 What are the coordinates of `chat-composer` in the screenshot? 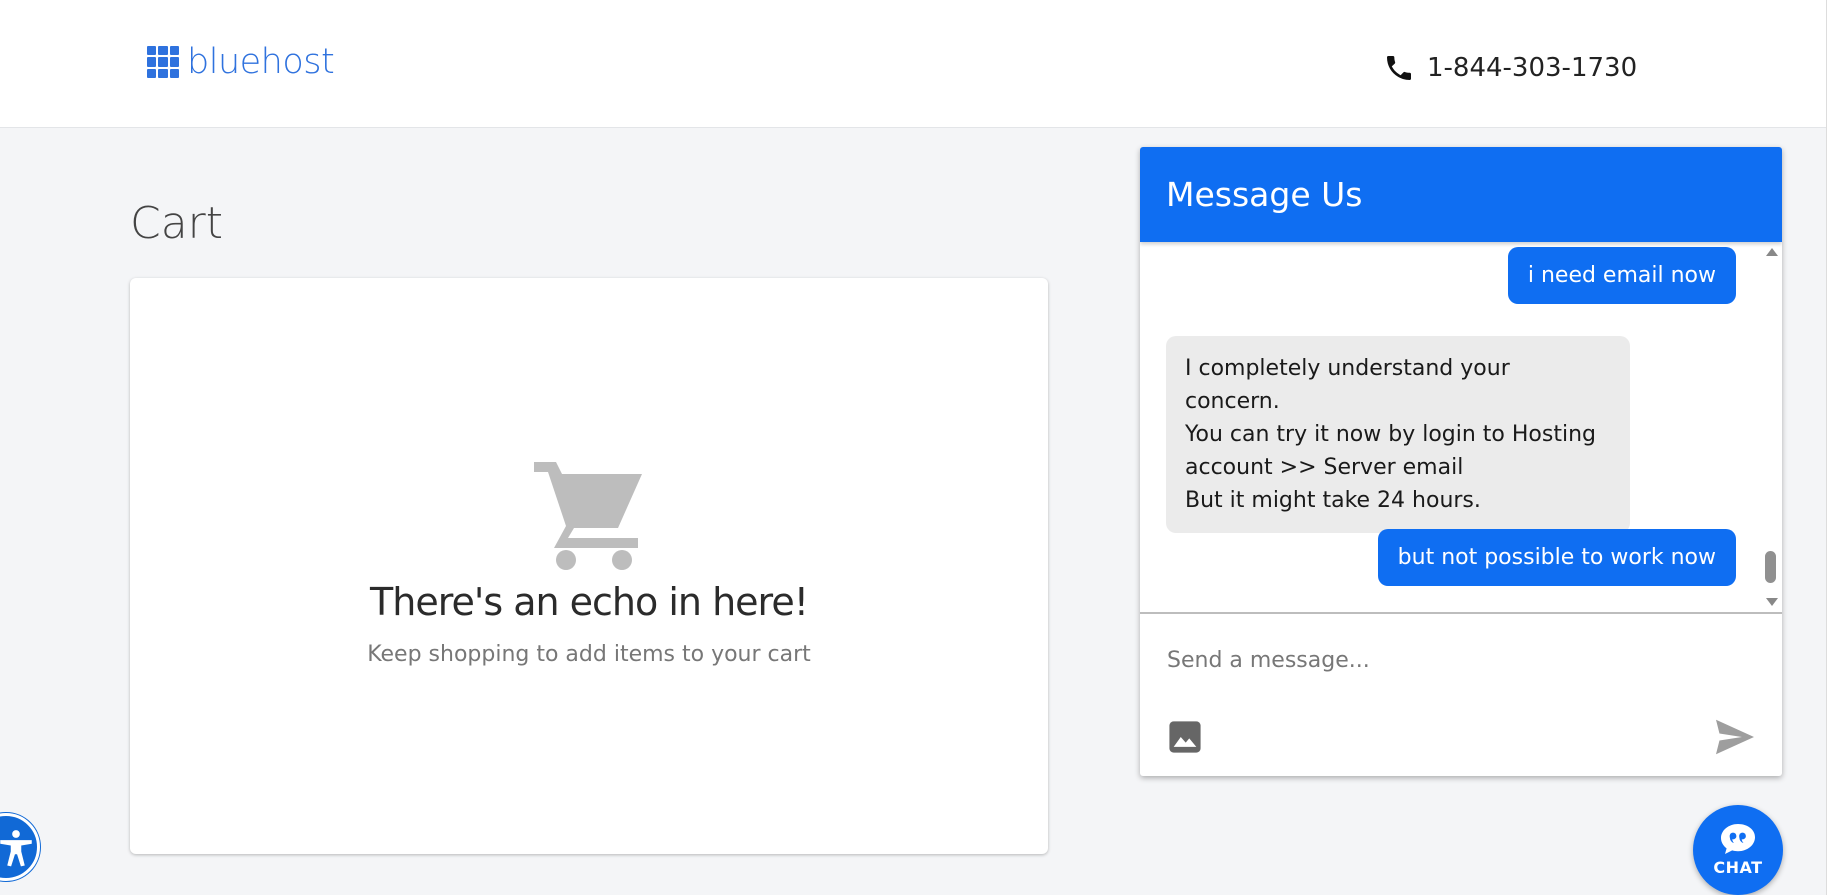 It's located at (1461, 694).